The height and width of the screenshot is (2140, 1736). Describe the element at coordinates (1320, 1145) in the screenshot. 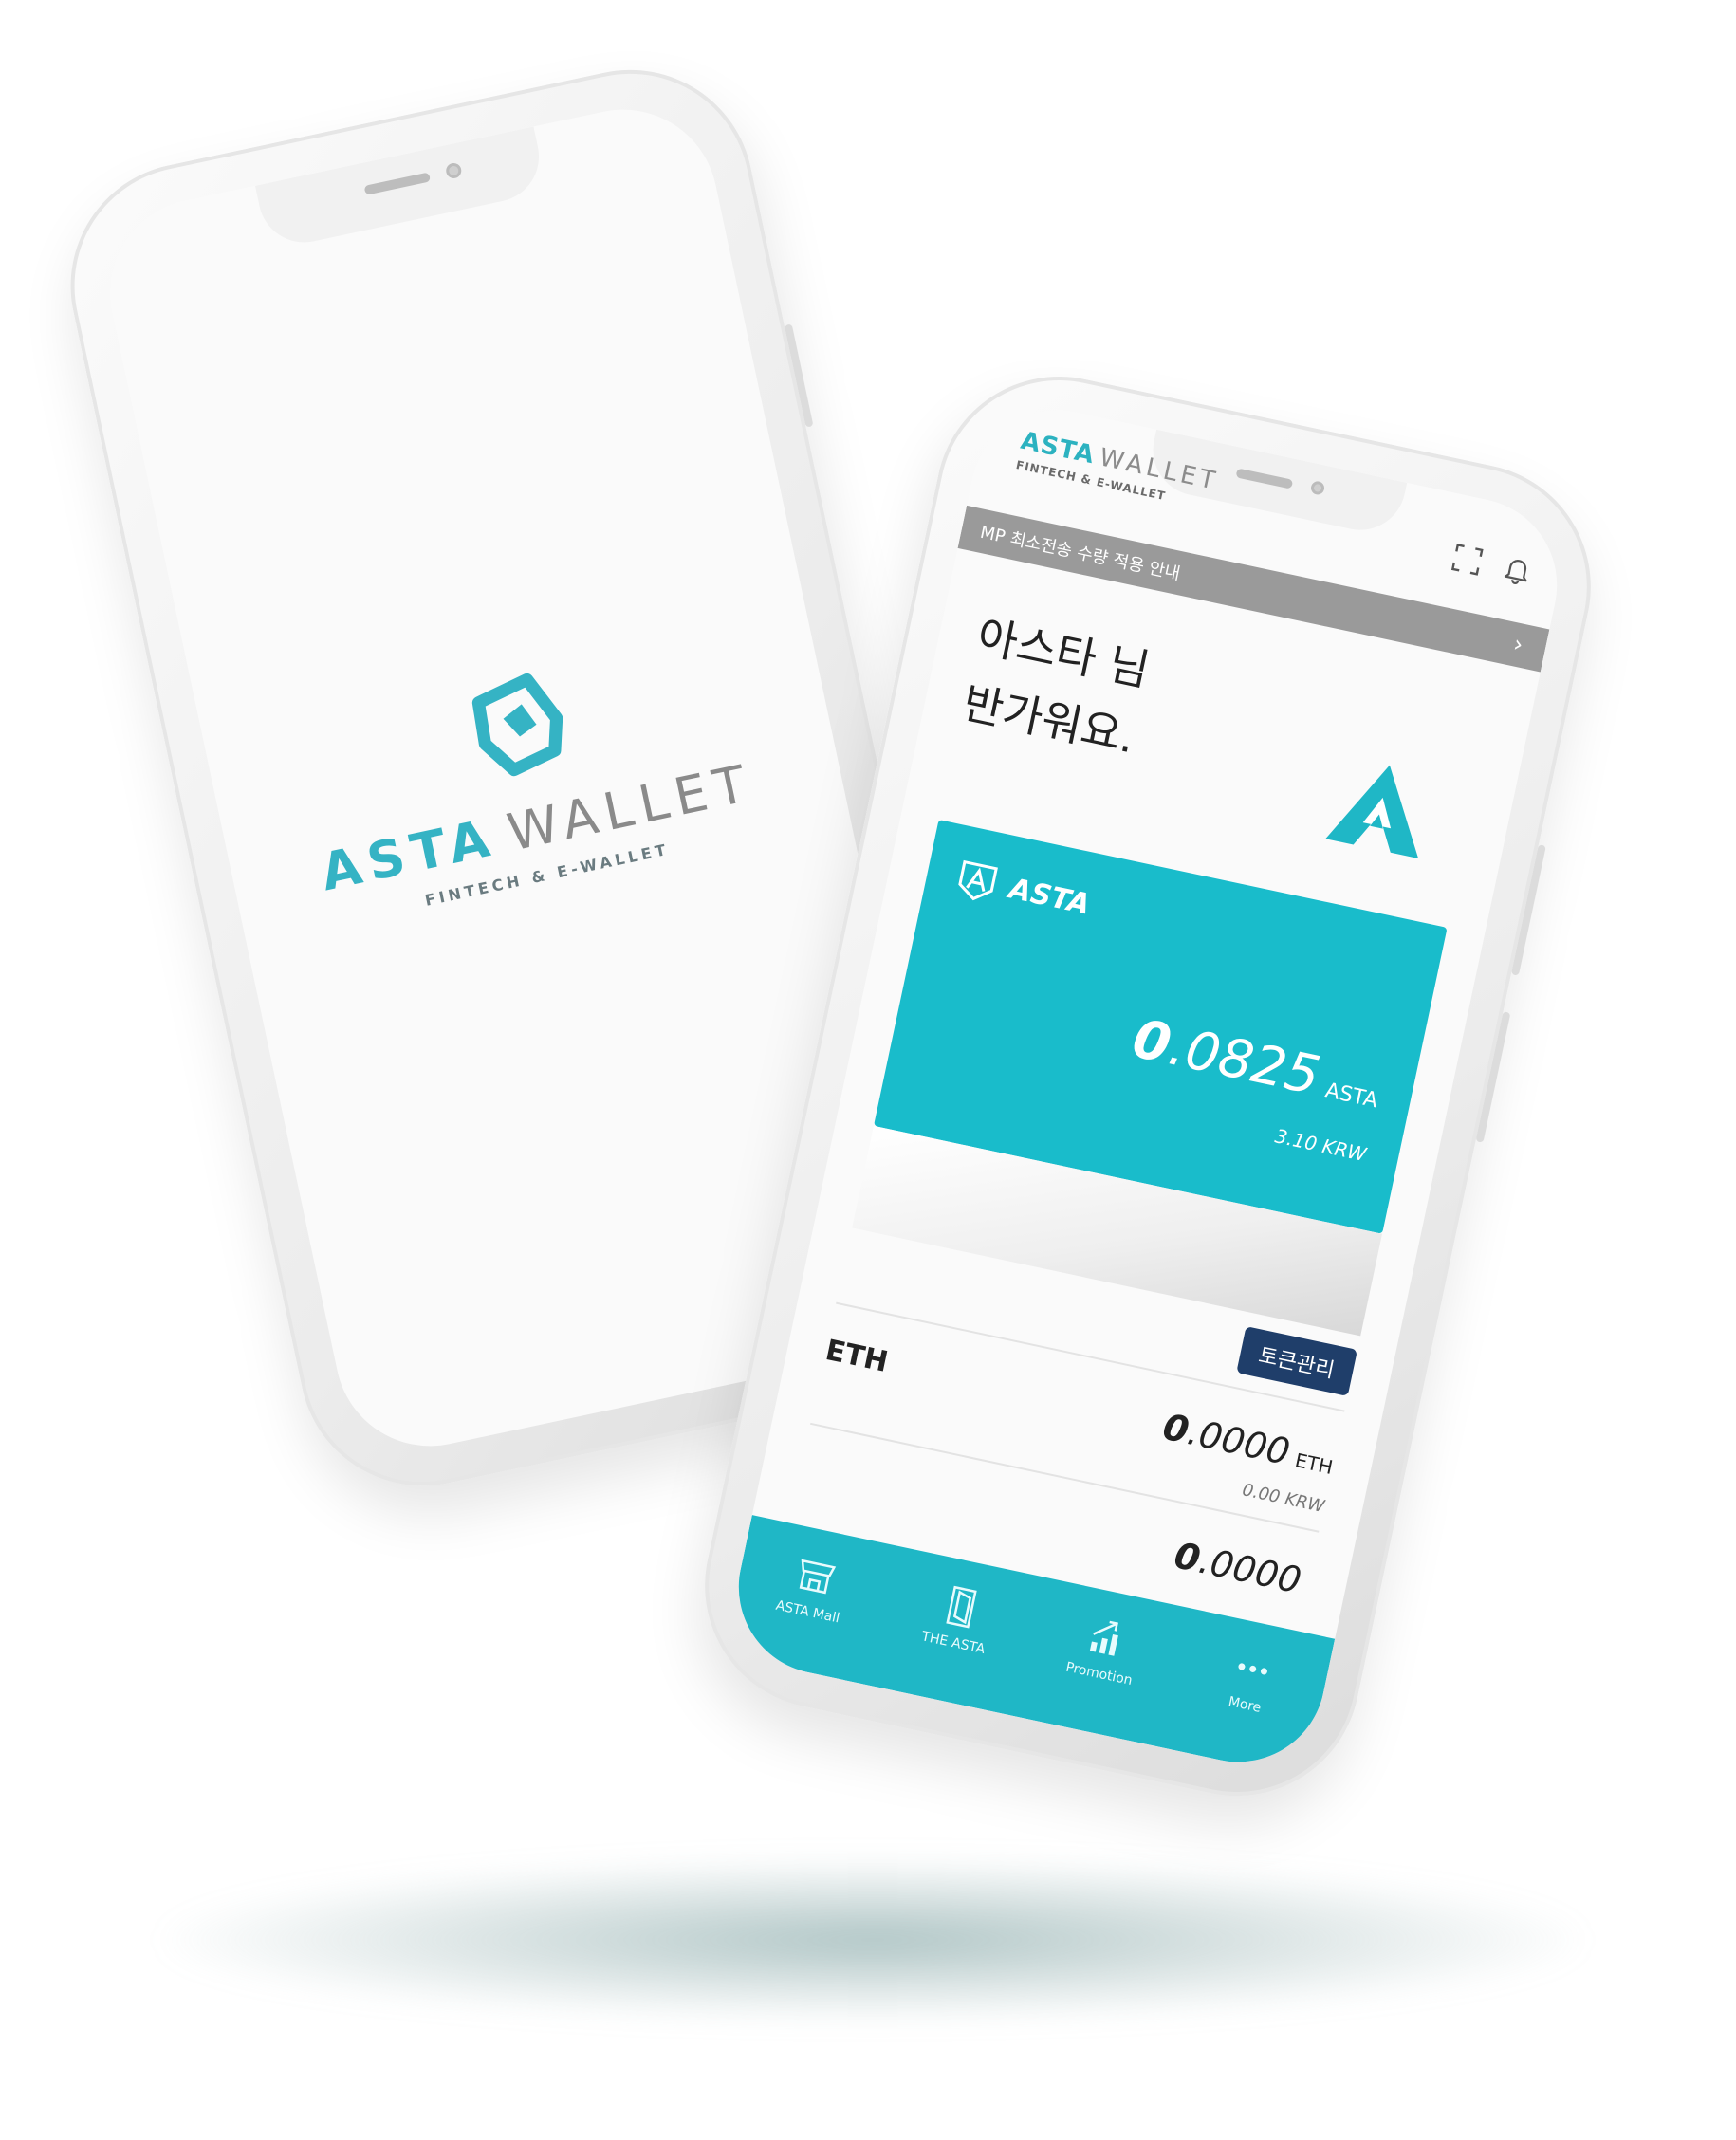

I see `card-krw: 3.10 KRW` at that location.